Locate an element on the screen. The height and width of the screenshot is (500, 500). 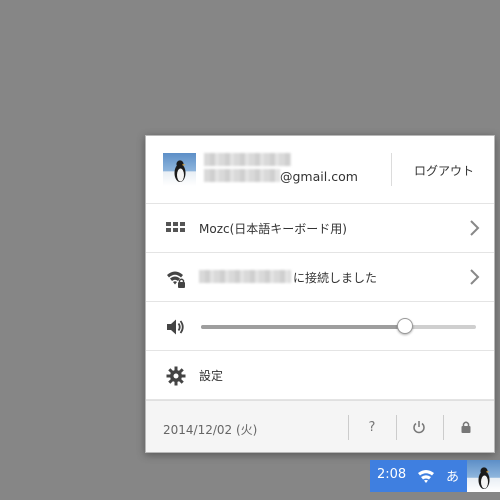
wifi-icon is located at coordinates (426, 478).